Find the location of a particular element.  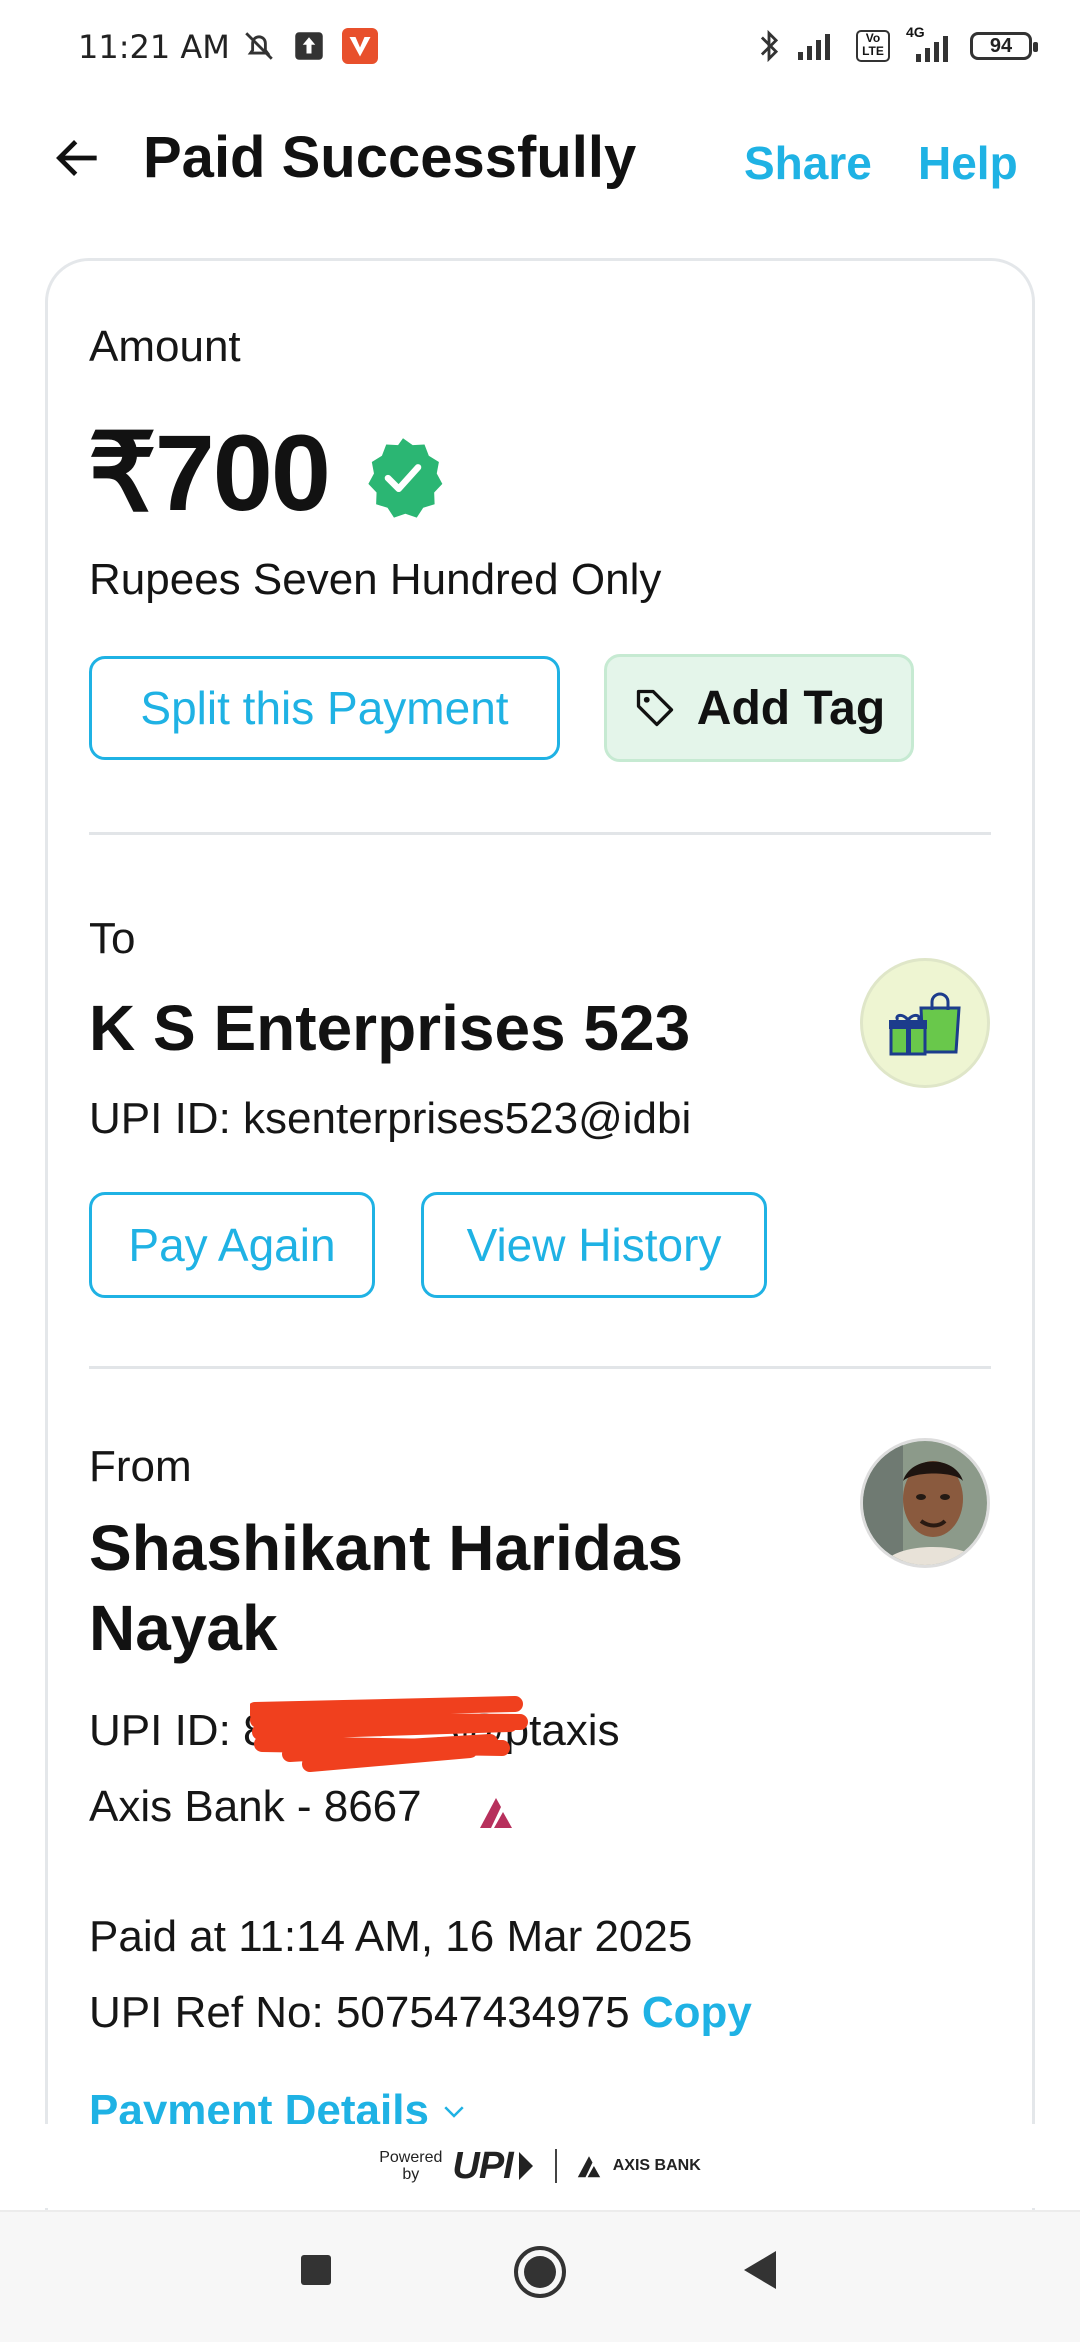

sender-name-line1: Shashikant Haridas is located at coordinates (386, 1548).